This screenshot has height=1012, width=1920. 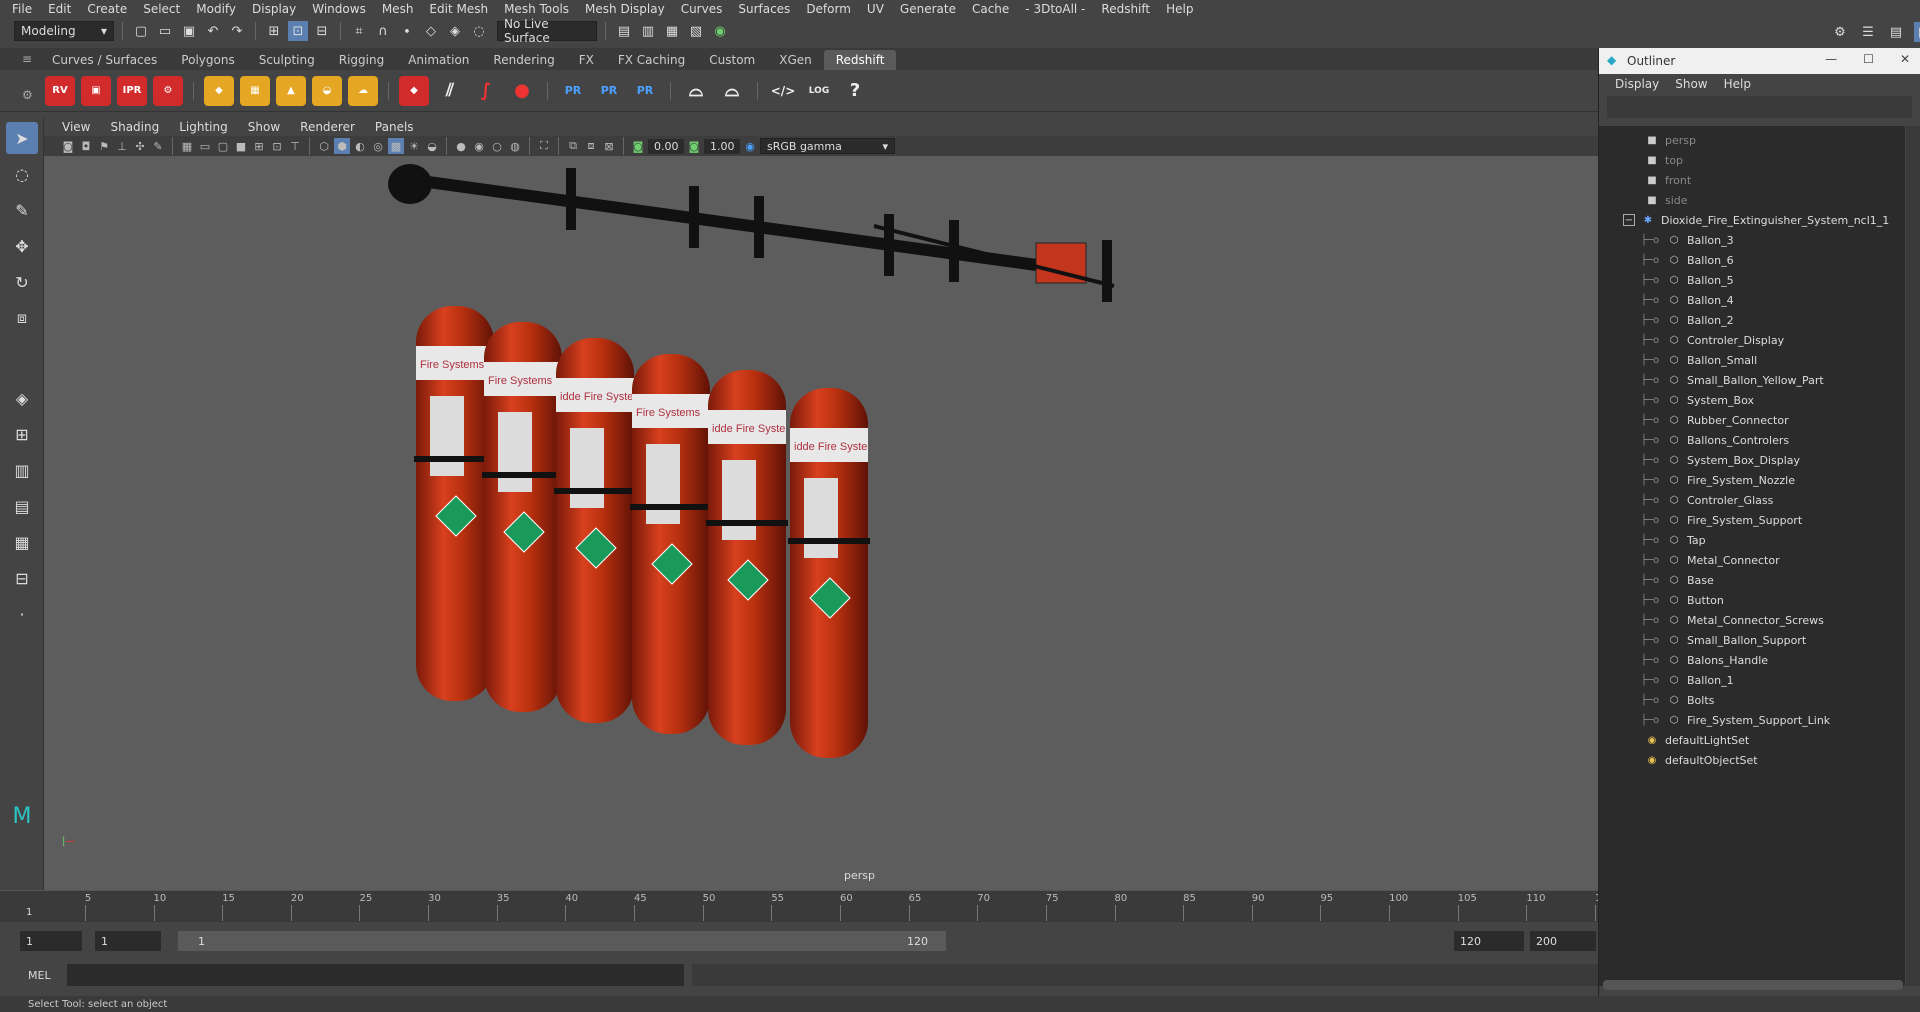 What do you see at coordinates (158, 146) in the screenshot?
I see `grease-pencil-icon: ✎` at bounding box center [158, 146].